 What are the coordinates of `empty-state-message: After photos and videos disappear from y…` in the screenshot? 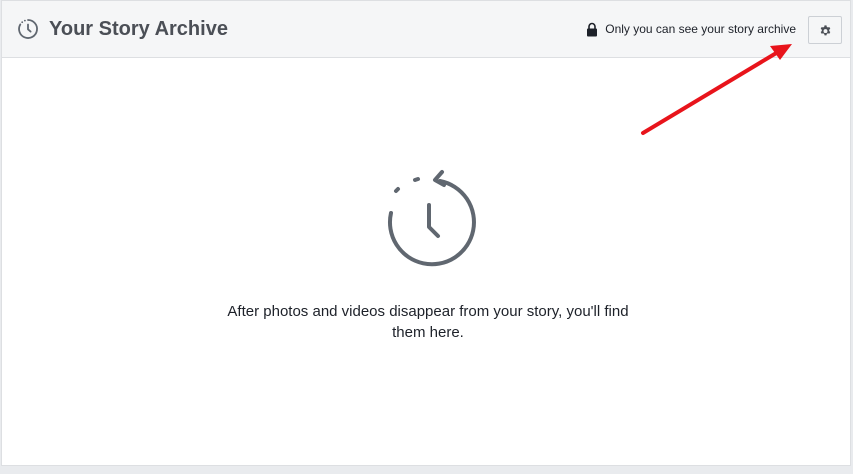 It's located at (428, 322).